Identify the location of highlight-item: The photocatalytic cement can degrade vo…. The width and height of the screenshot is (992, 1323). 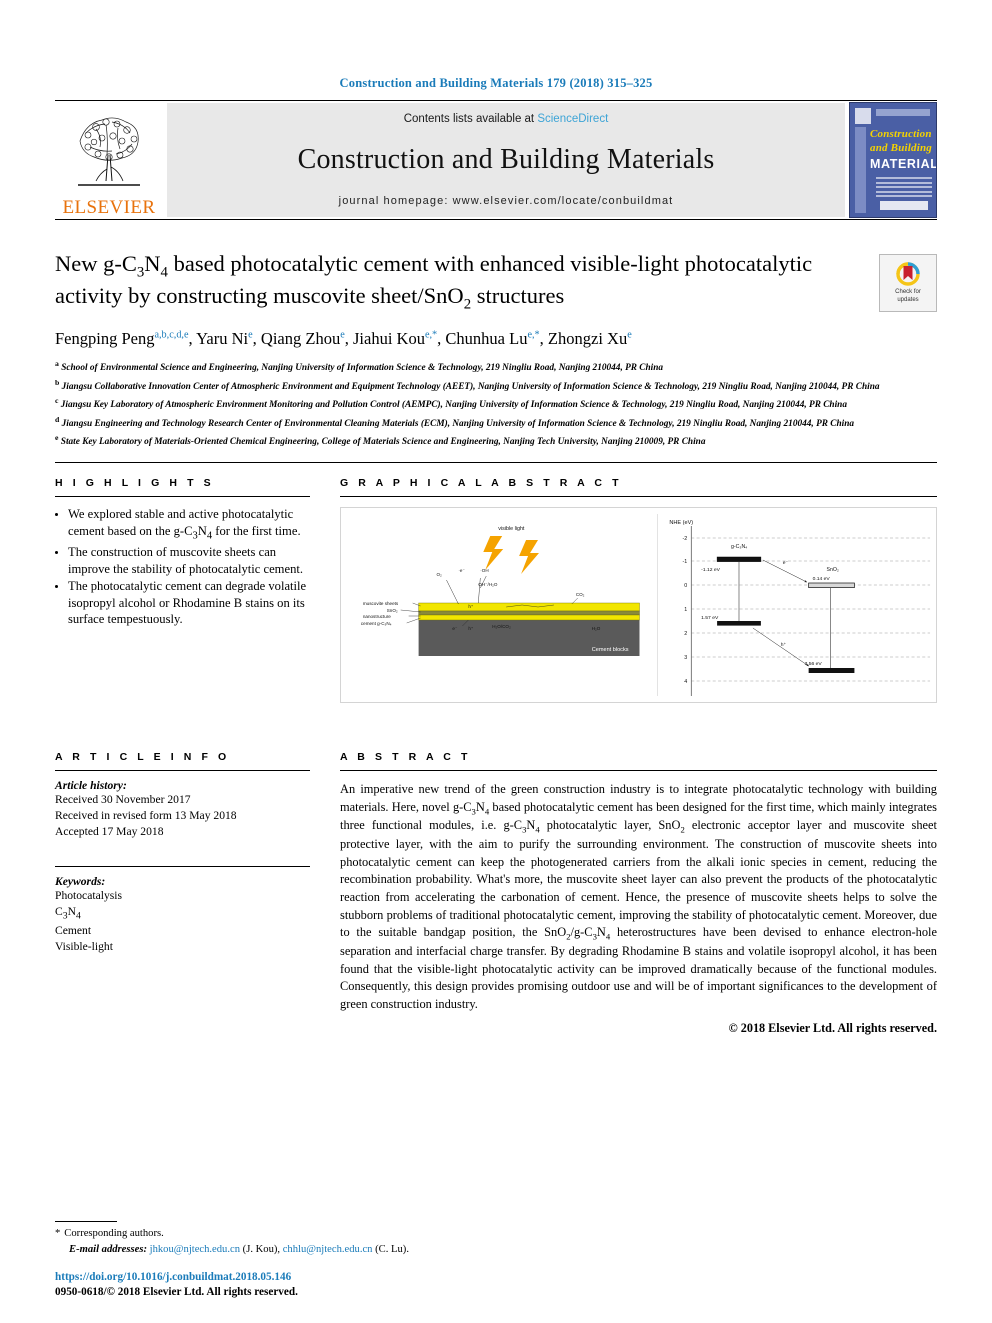
(189, 603).